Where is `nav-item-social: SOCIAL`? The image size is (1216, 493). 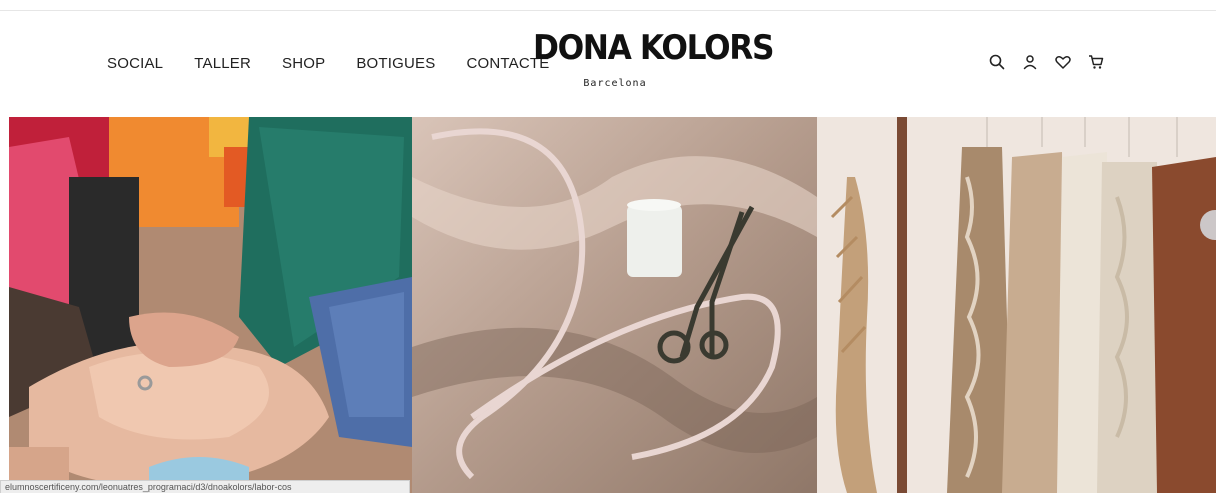
nav-item-social: SOCIAL is located at coordinates (135, 63).